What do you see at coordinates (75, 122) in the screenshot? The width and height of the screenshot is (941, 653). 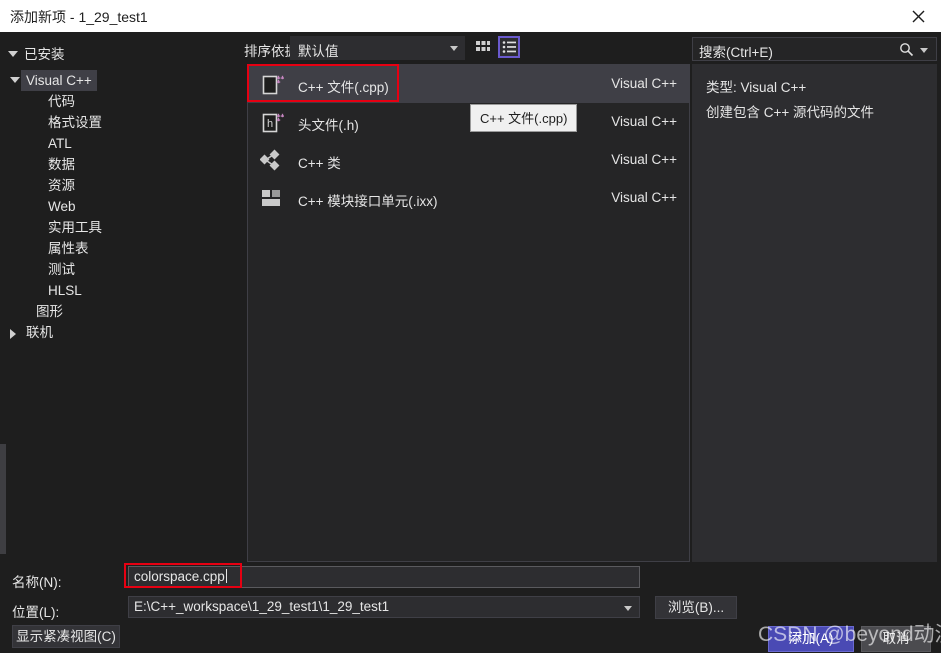 I see `tree-item-label: 格式设置` at bounding box center [75, 122].